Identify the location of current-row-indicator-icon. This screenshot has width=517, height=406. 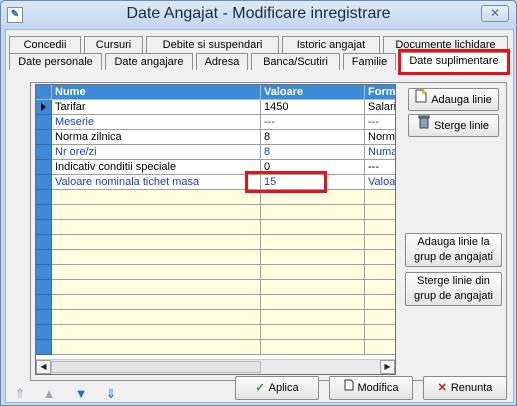
(44, 107).